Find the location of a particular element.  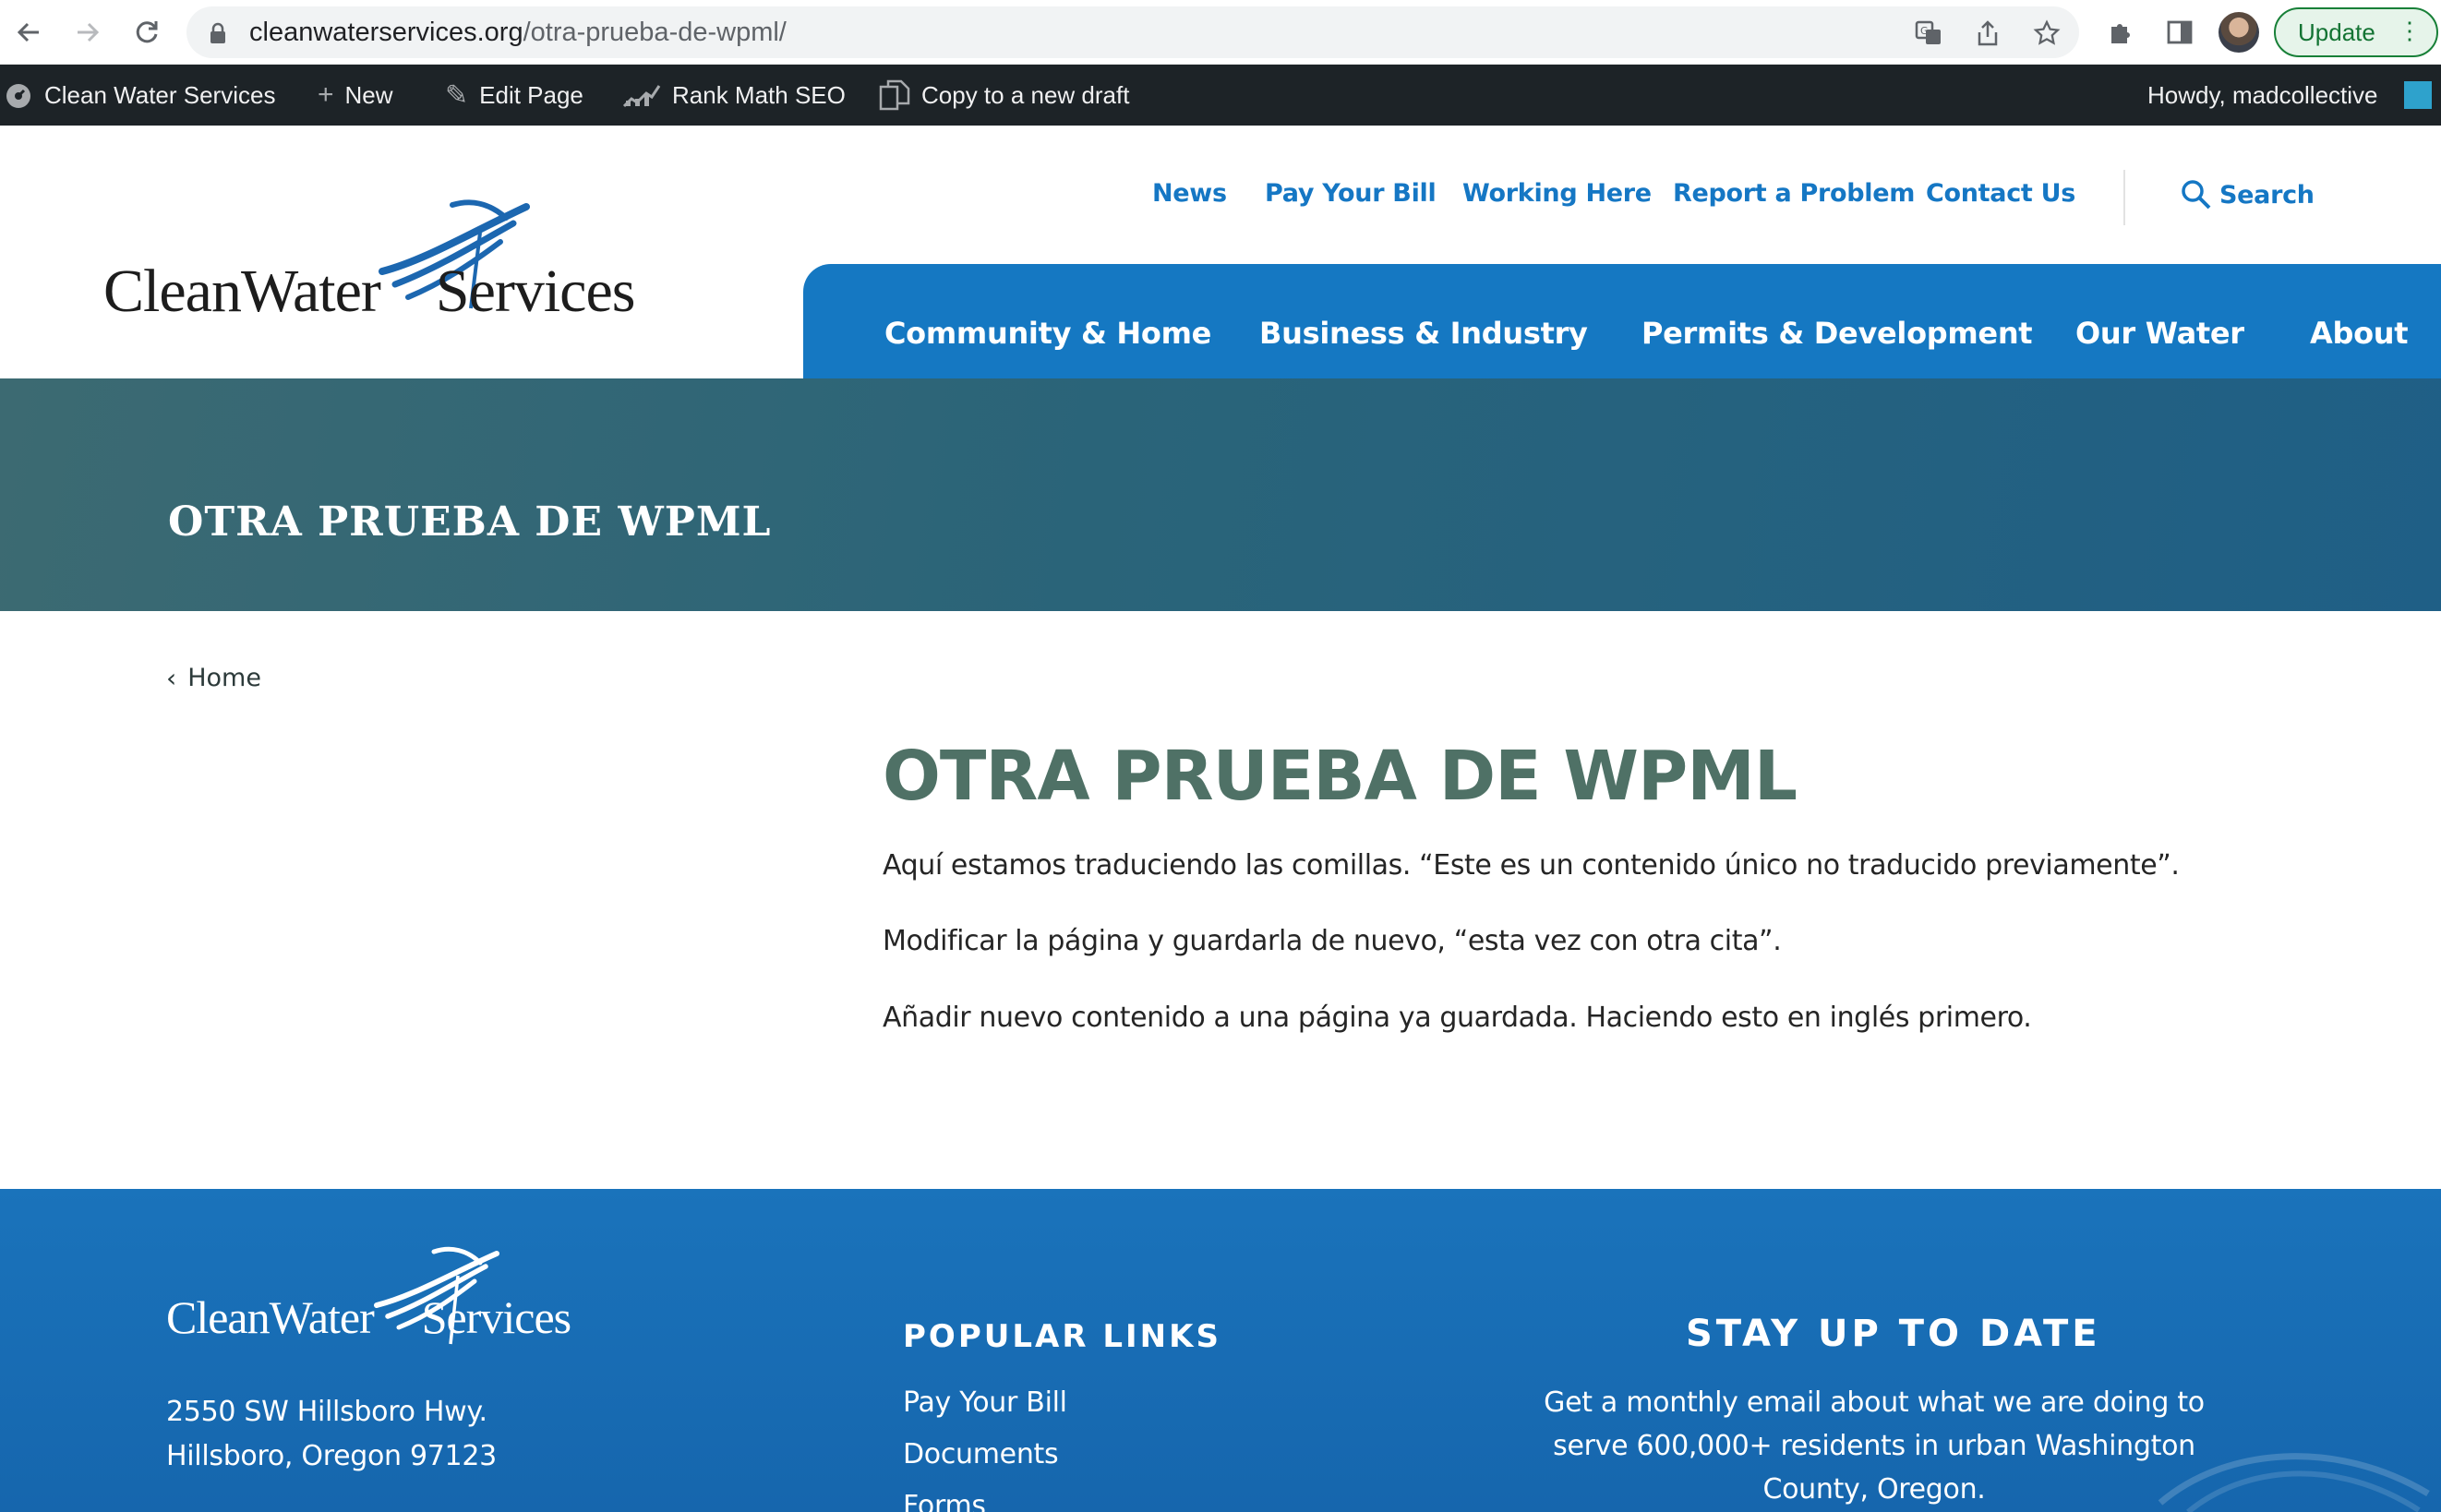

adminbar-copy-draft: Copy to a new draft is located at coordinates (1004, 95).